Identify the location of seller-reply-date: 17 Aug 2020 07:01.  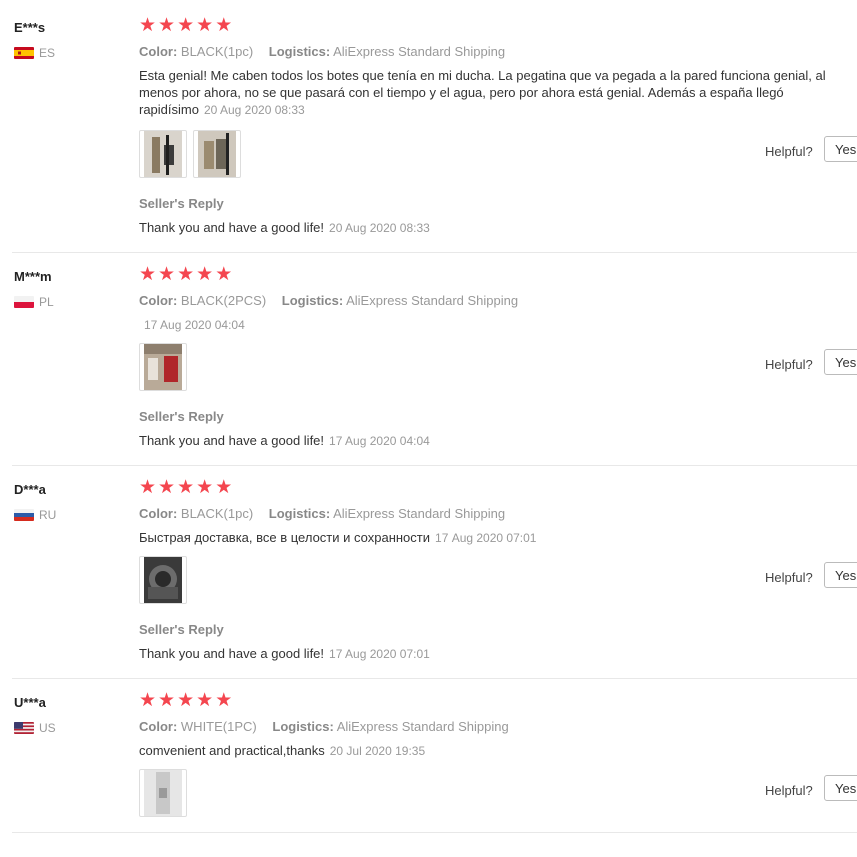
(379, 654).